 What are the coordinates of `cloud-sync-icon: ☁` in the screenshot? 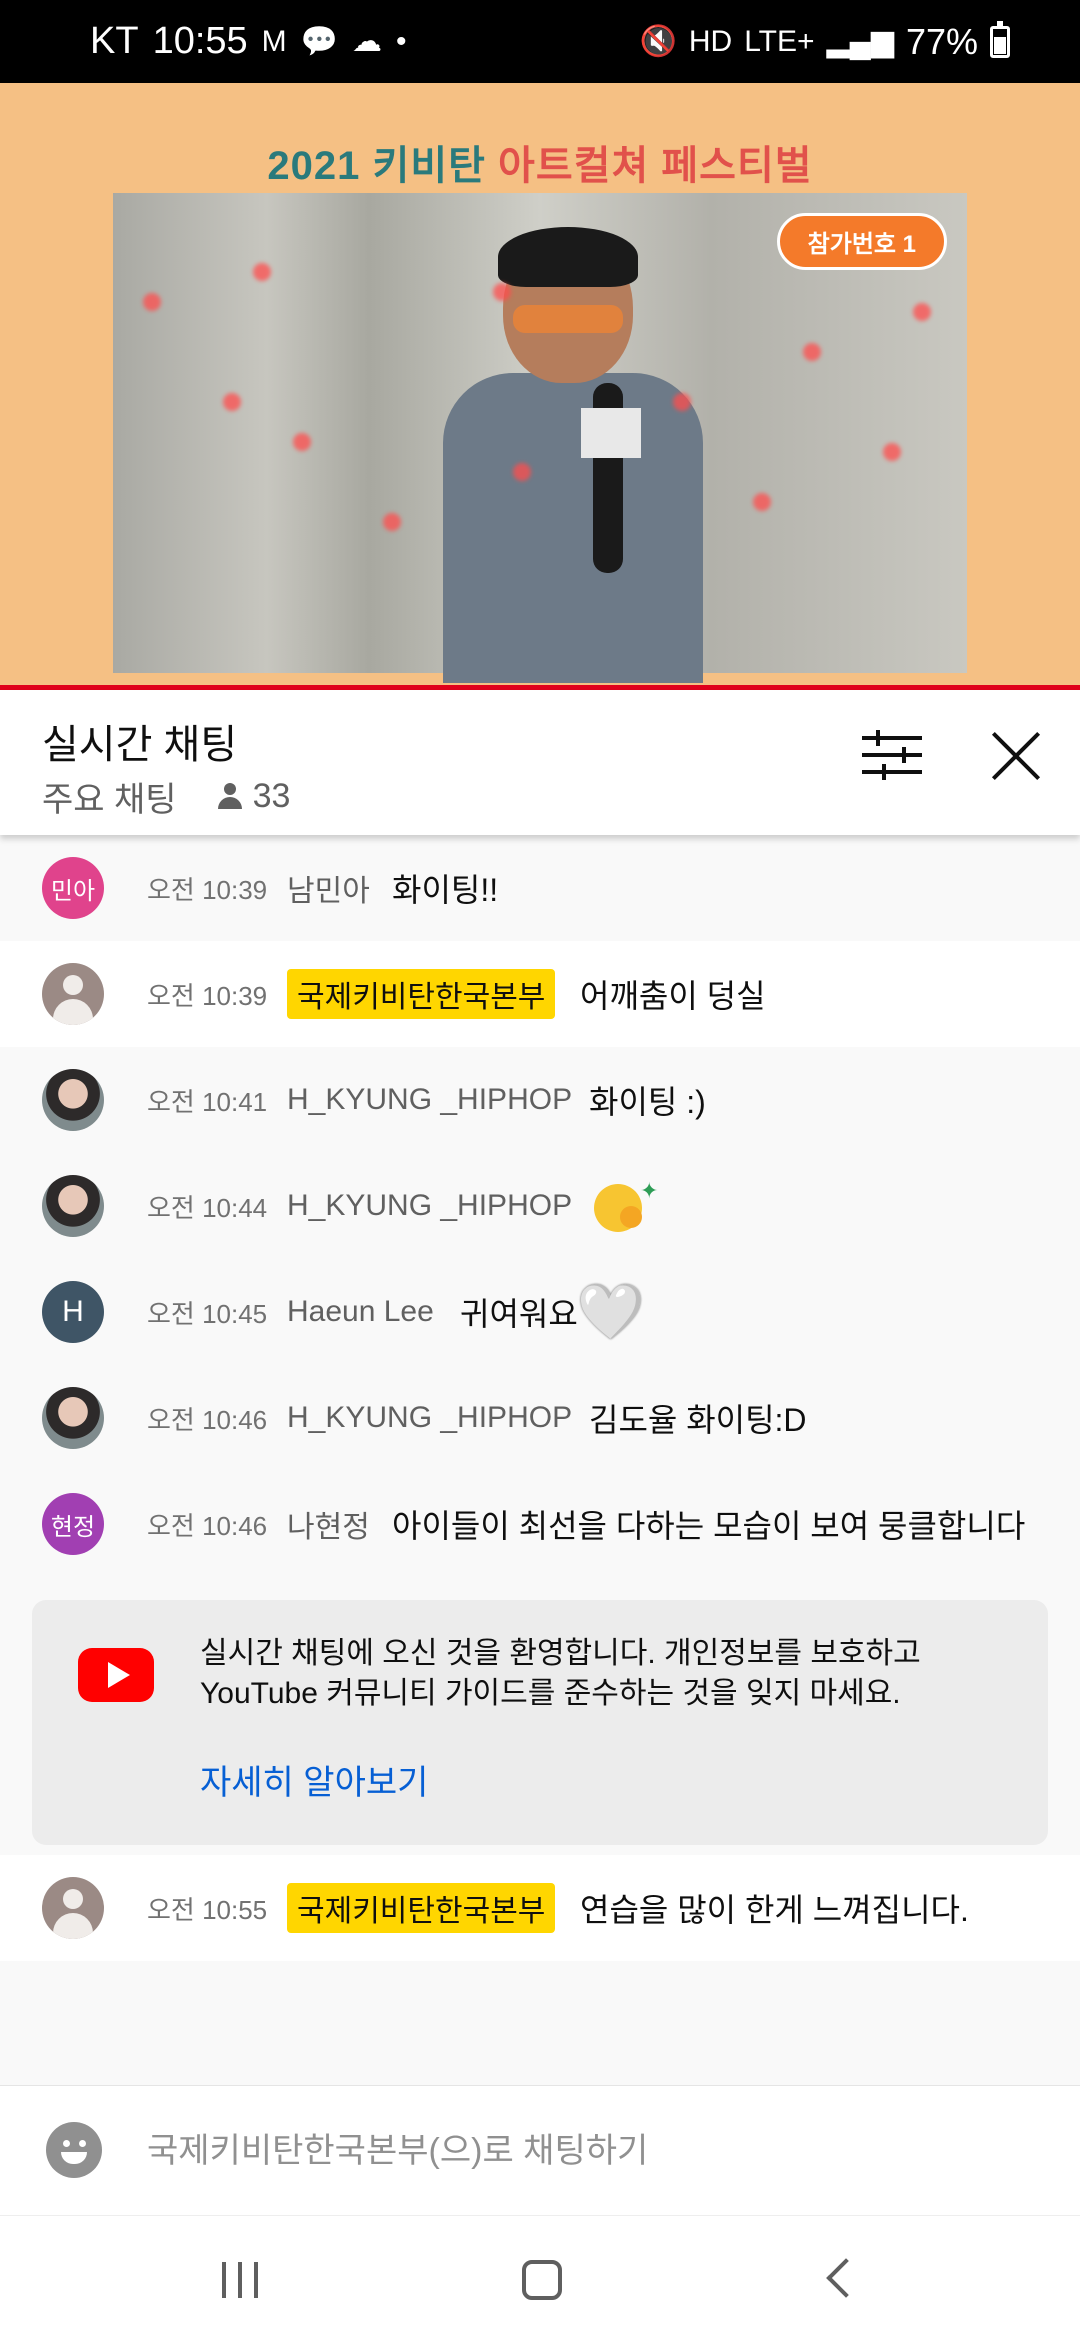 It's located at (367, 41).